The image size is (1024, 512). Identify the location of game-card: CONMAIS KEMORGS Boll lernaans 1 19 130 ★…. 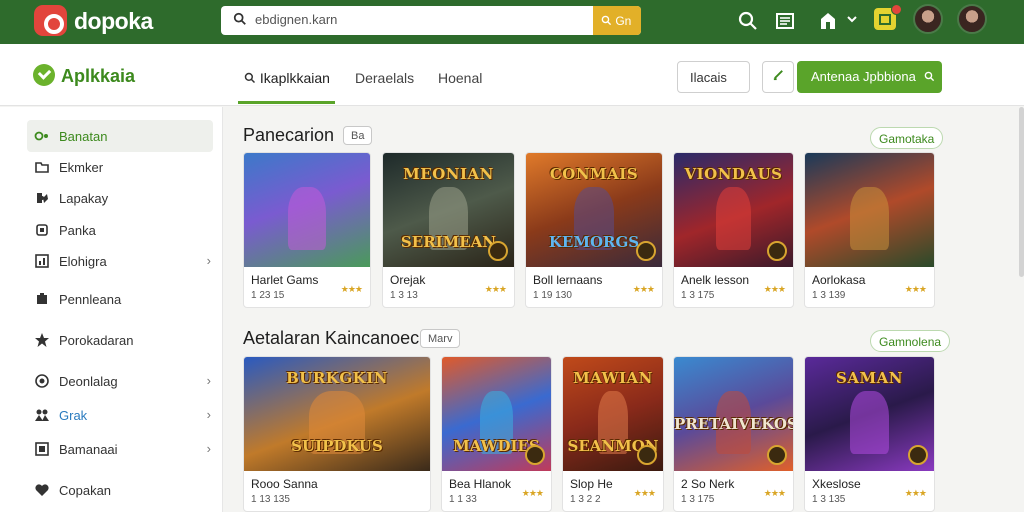
(594, 230).